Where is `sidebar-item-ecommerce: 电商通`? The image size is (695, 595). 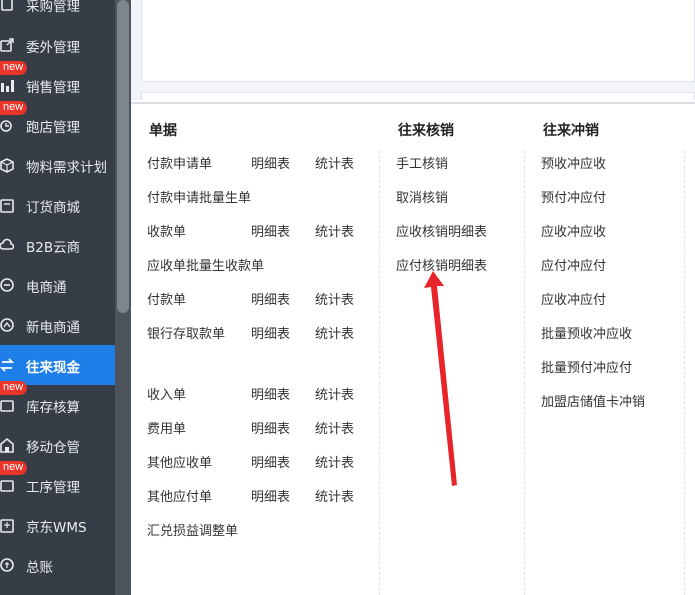 sidebar-item-ecommerce: 电商通 is located at coordinates (57, 285).